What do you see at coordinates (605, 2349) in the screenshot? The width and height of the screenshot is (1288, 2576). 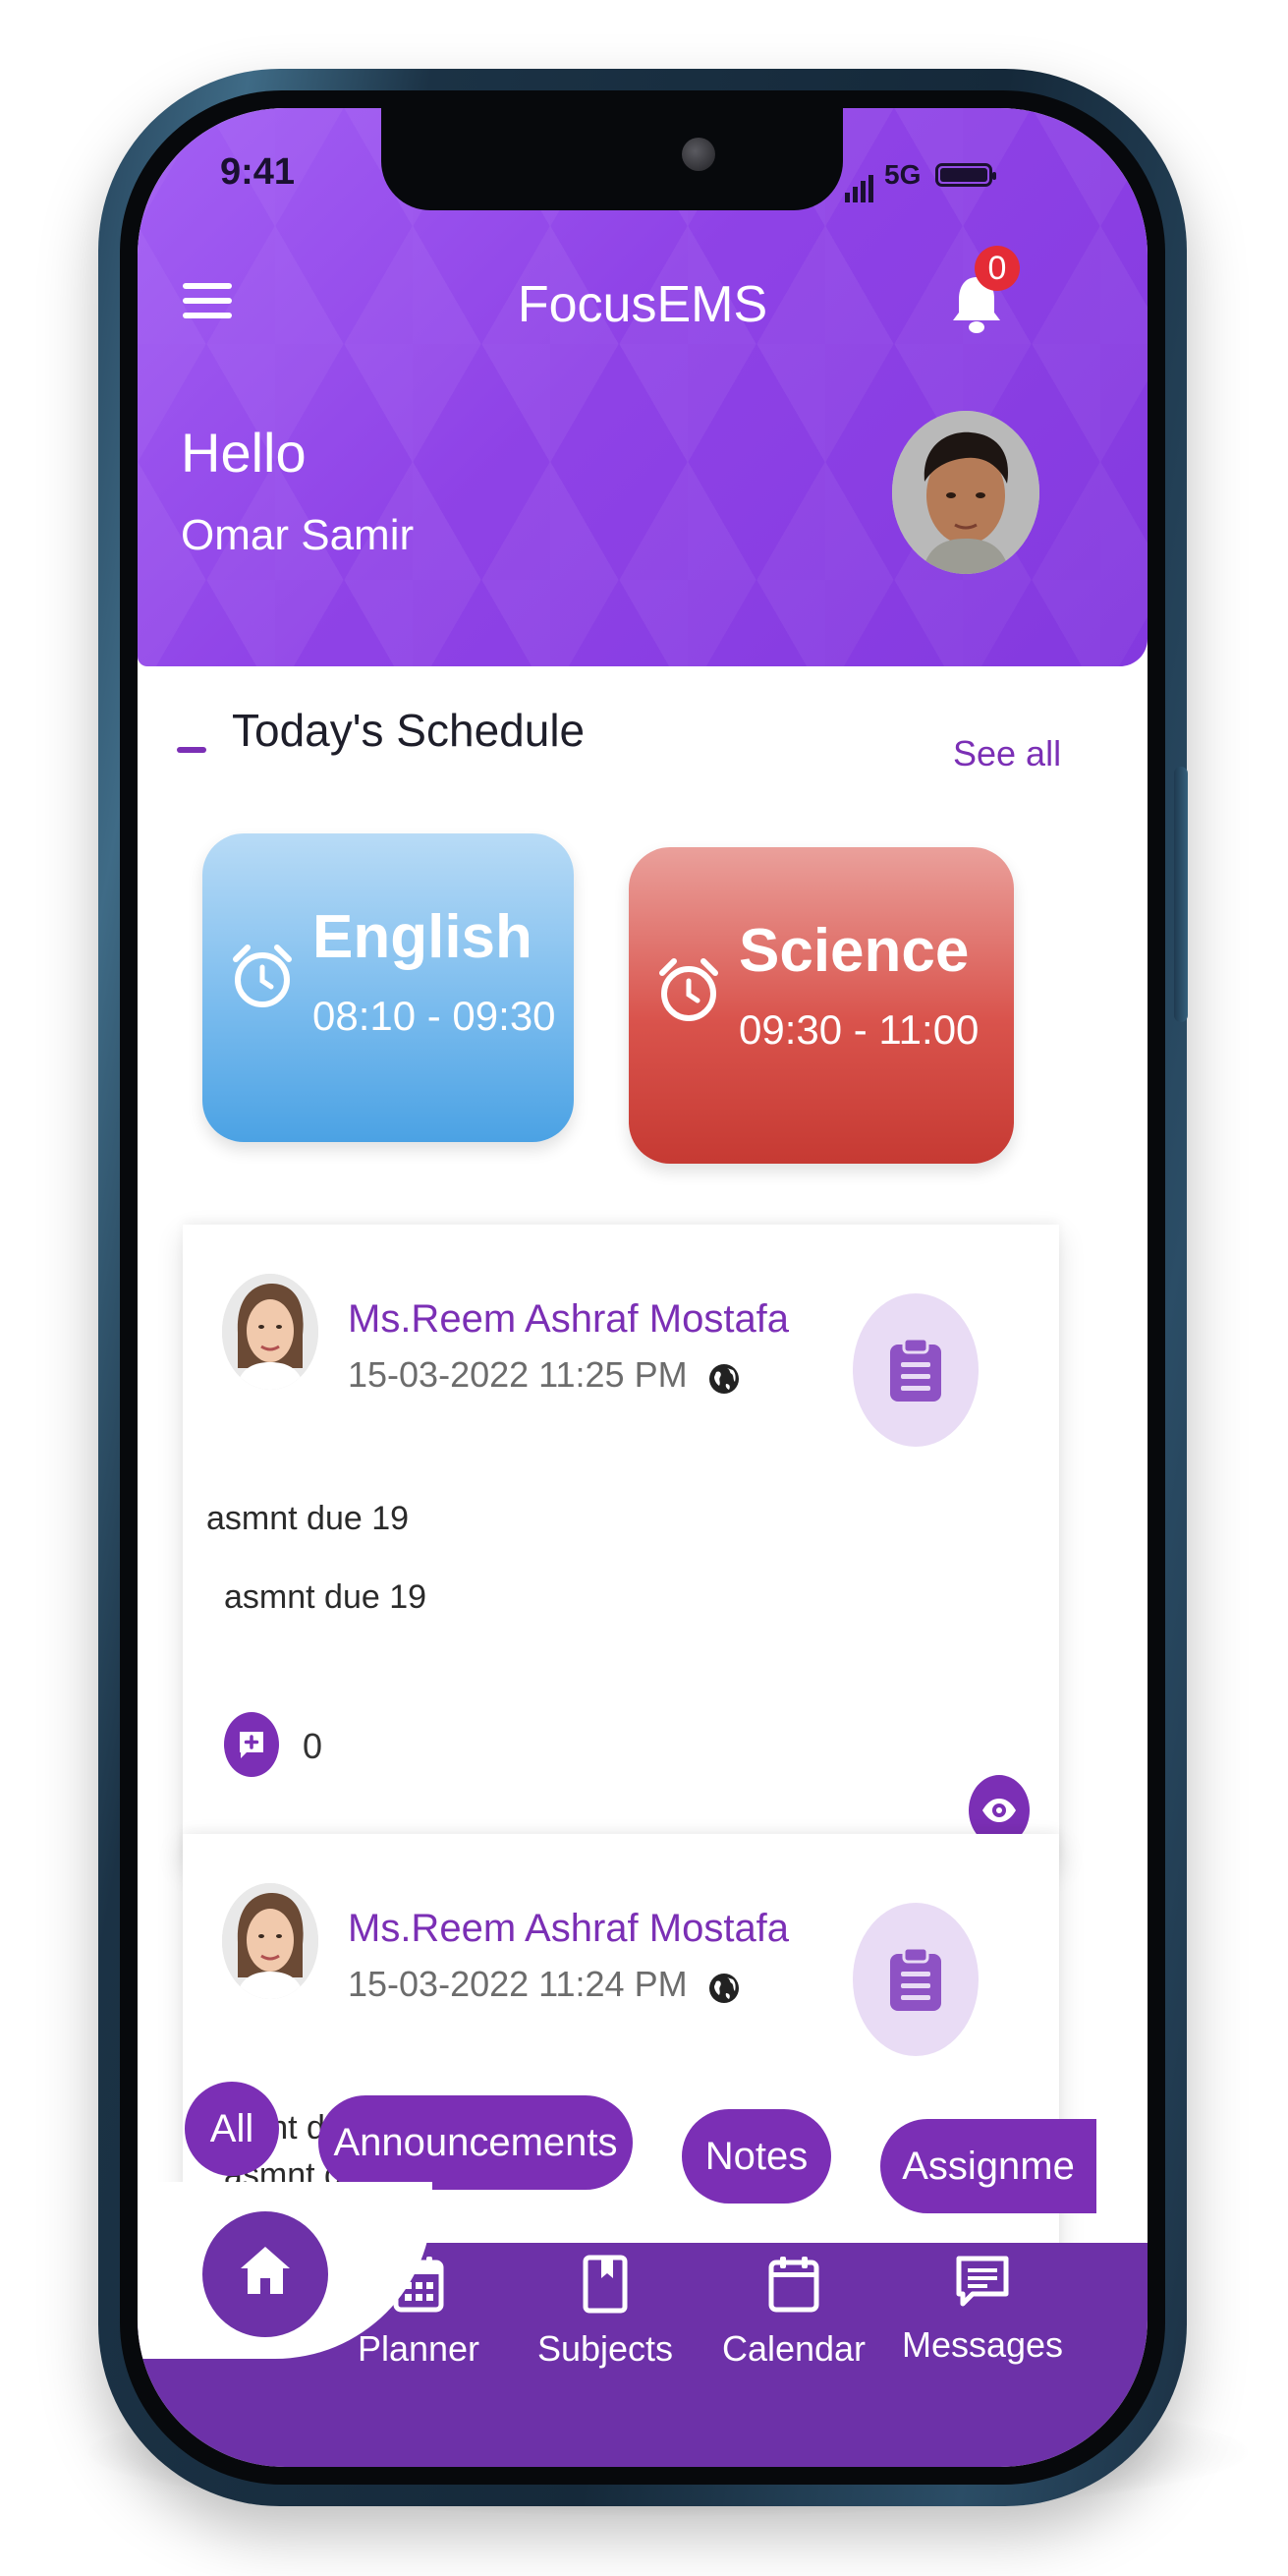 I see `nav-label: Subjects` at bounding box center [605, 2349].